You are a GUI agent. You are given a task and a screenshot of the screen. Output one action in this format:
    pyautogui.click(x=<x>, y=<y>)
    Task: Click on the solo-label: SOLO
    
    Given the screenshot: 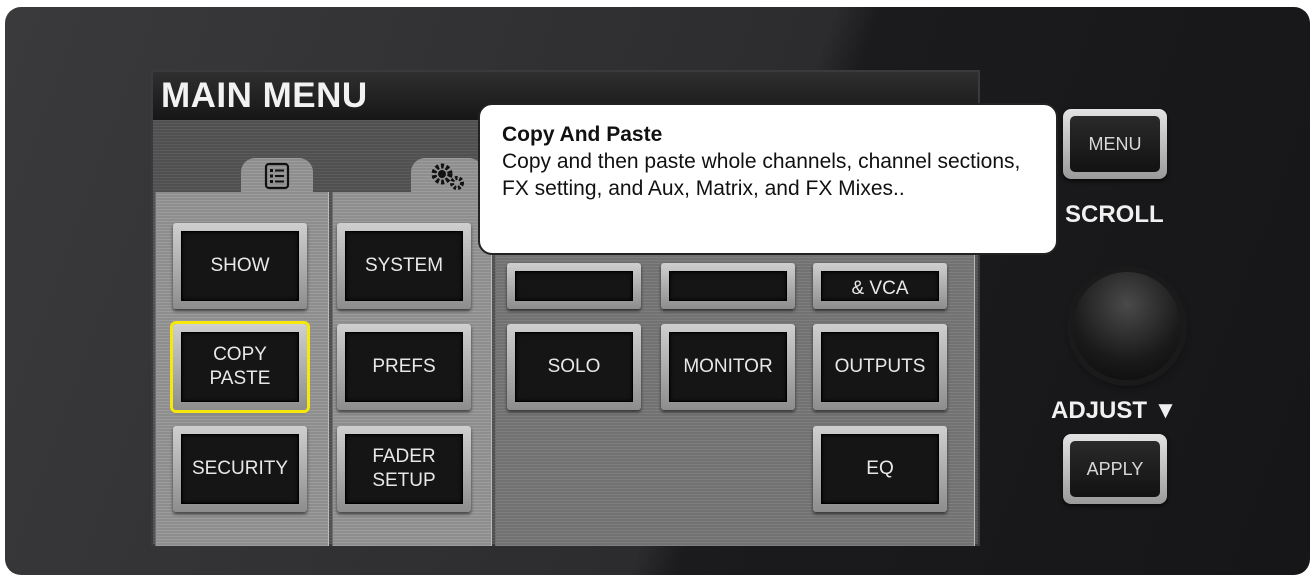 What is the action you would take?
    pyautogui.click(x=574, y=367)
    